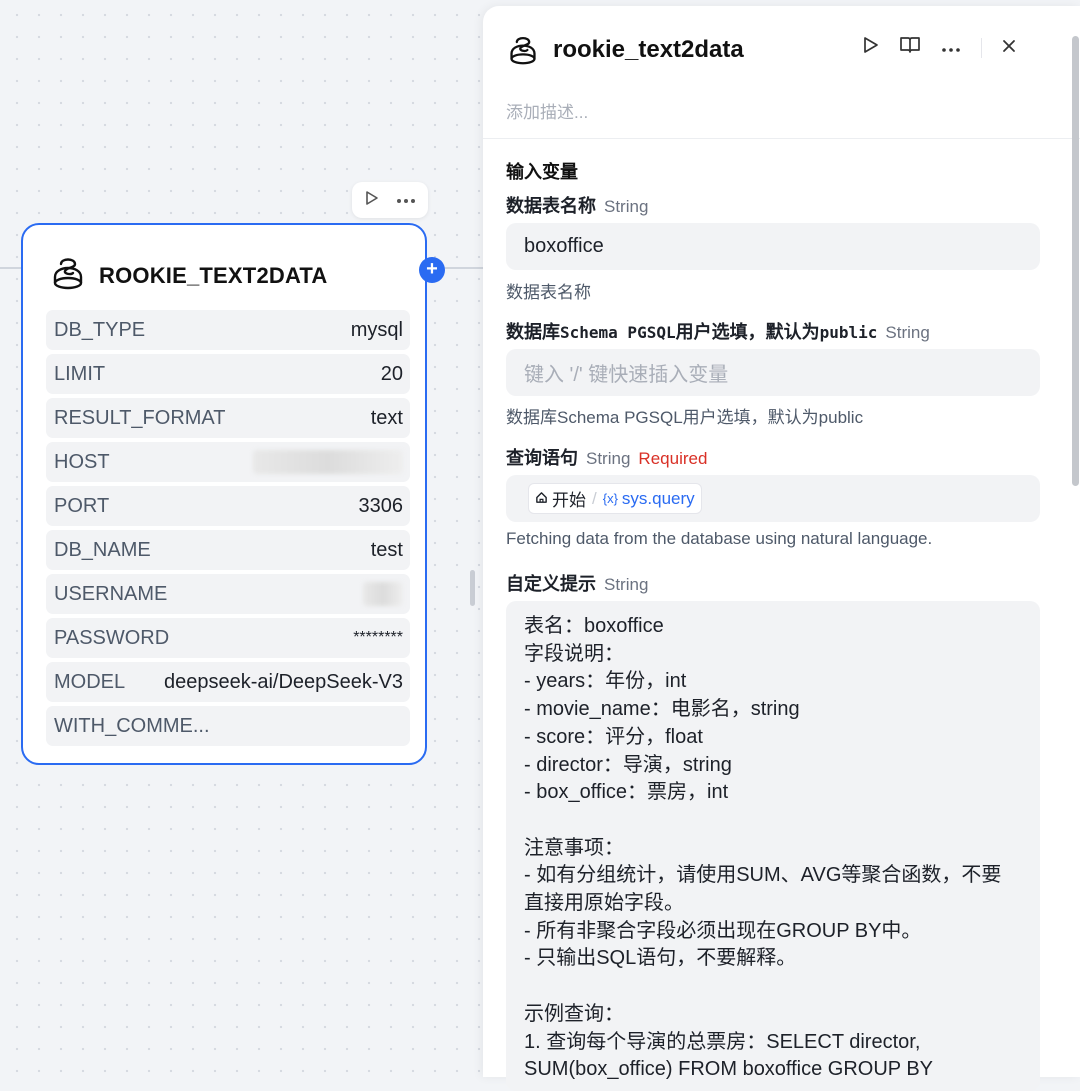 This screenshot has height=1091, width=1080. I want to click on add-next-node-button: +, so click(432, 270).